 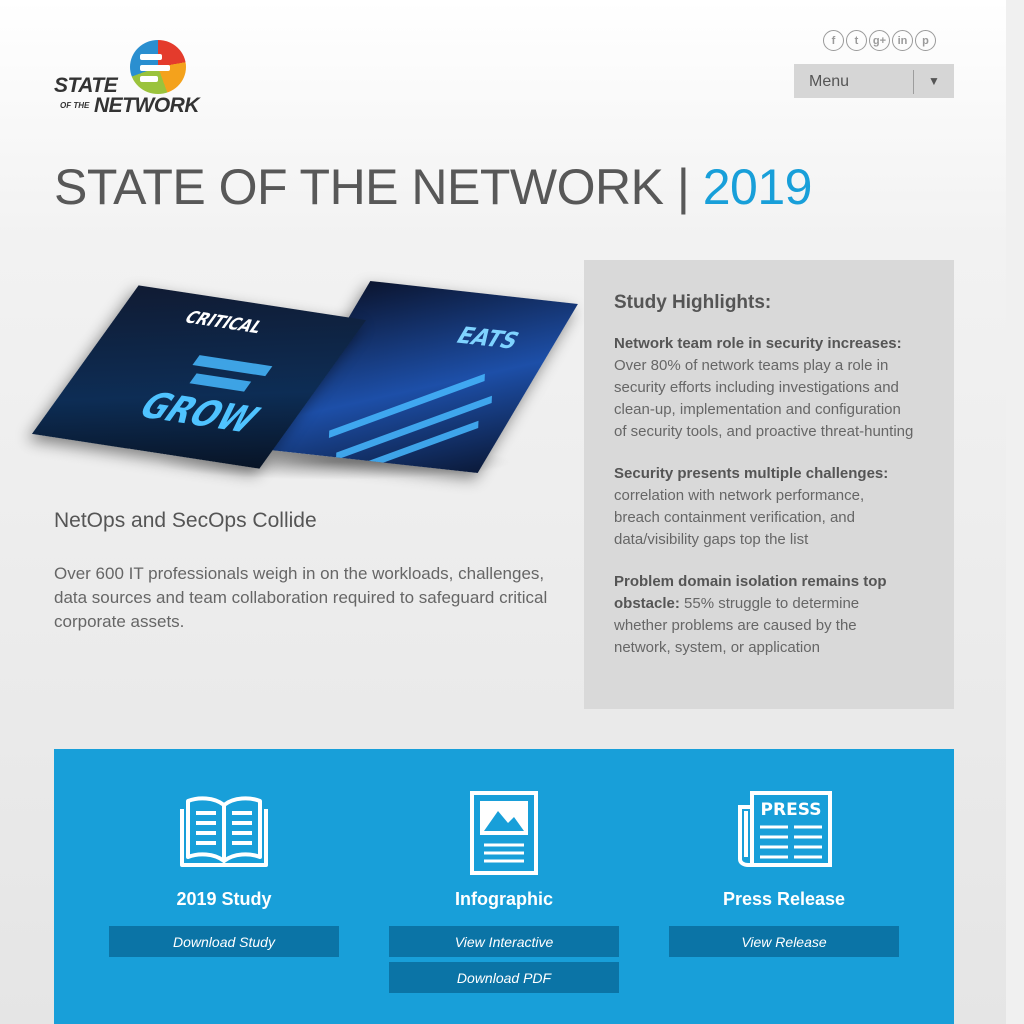 I want to click on download-pdf-button: Download PDF, so click(x=504, y=977).